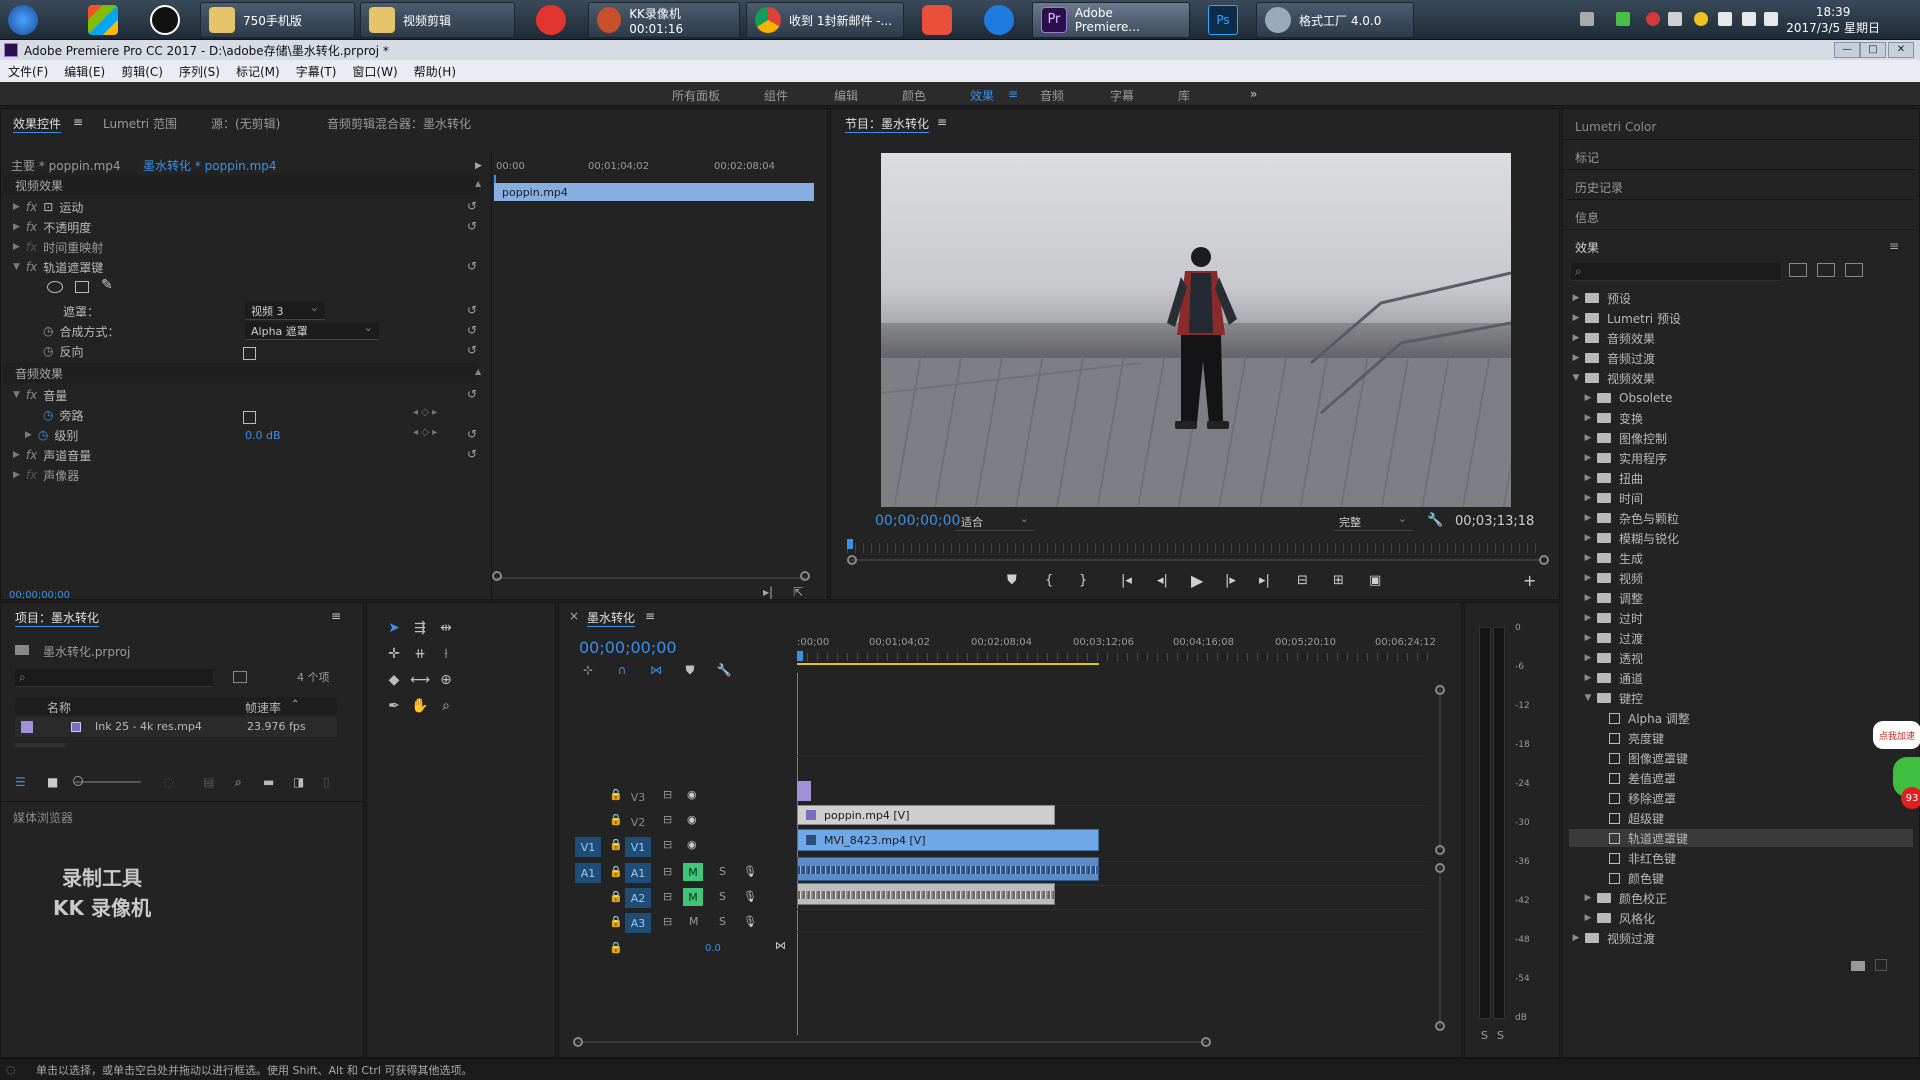  What do you see at coordinates (664, 20) in the screenshot?
I see `taskbar-button-kk-recorder: KK录像机 00:01:16` at bounding box center [664, 20].